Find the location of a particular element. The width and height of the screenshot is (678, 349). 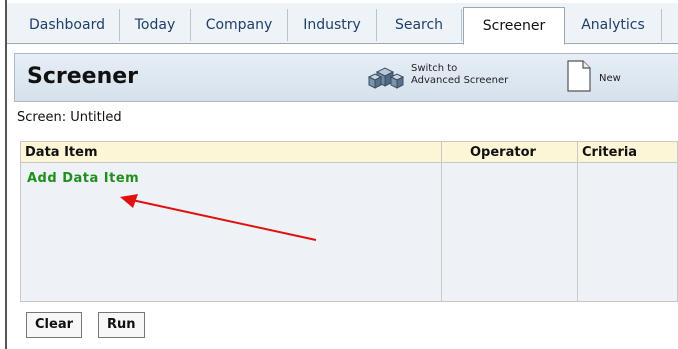

column-header-criteria: Criteria is located at coordinates (627, 152).